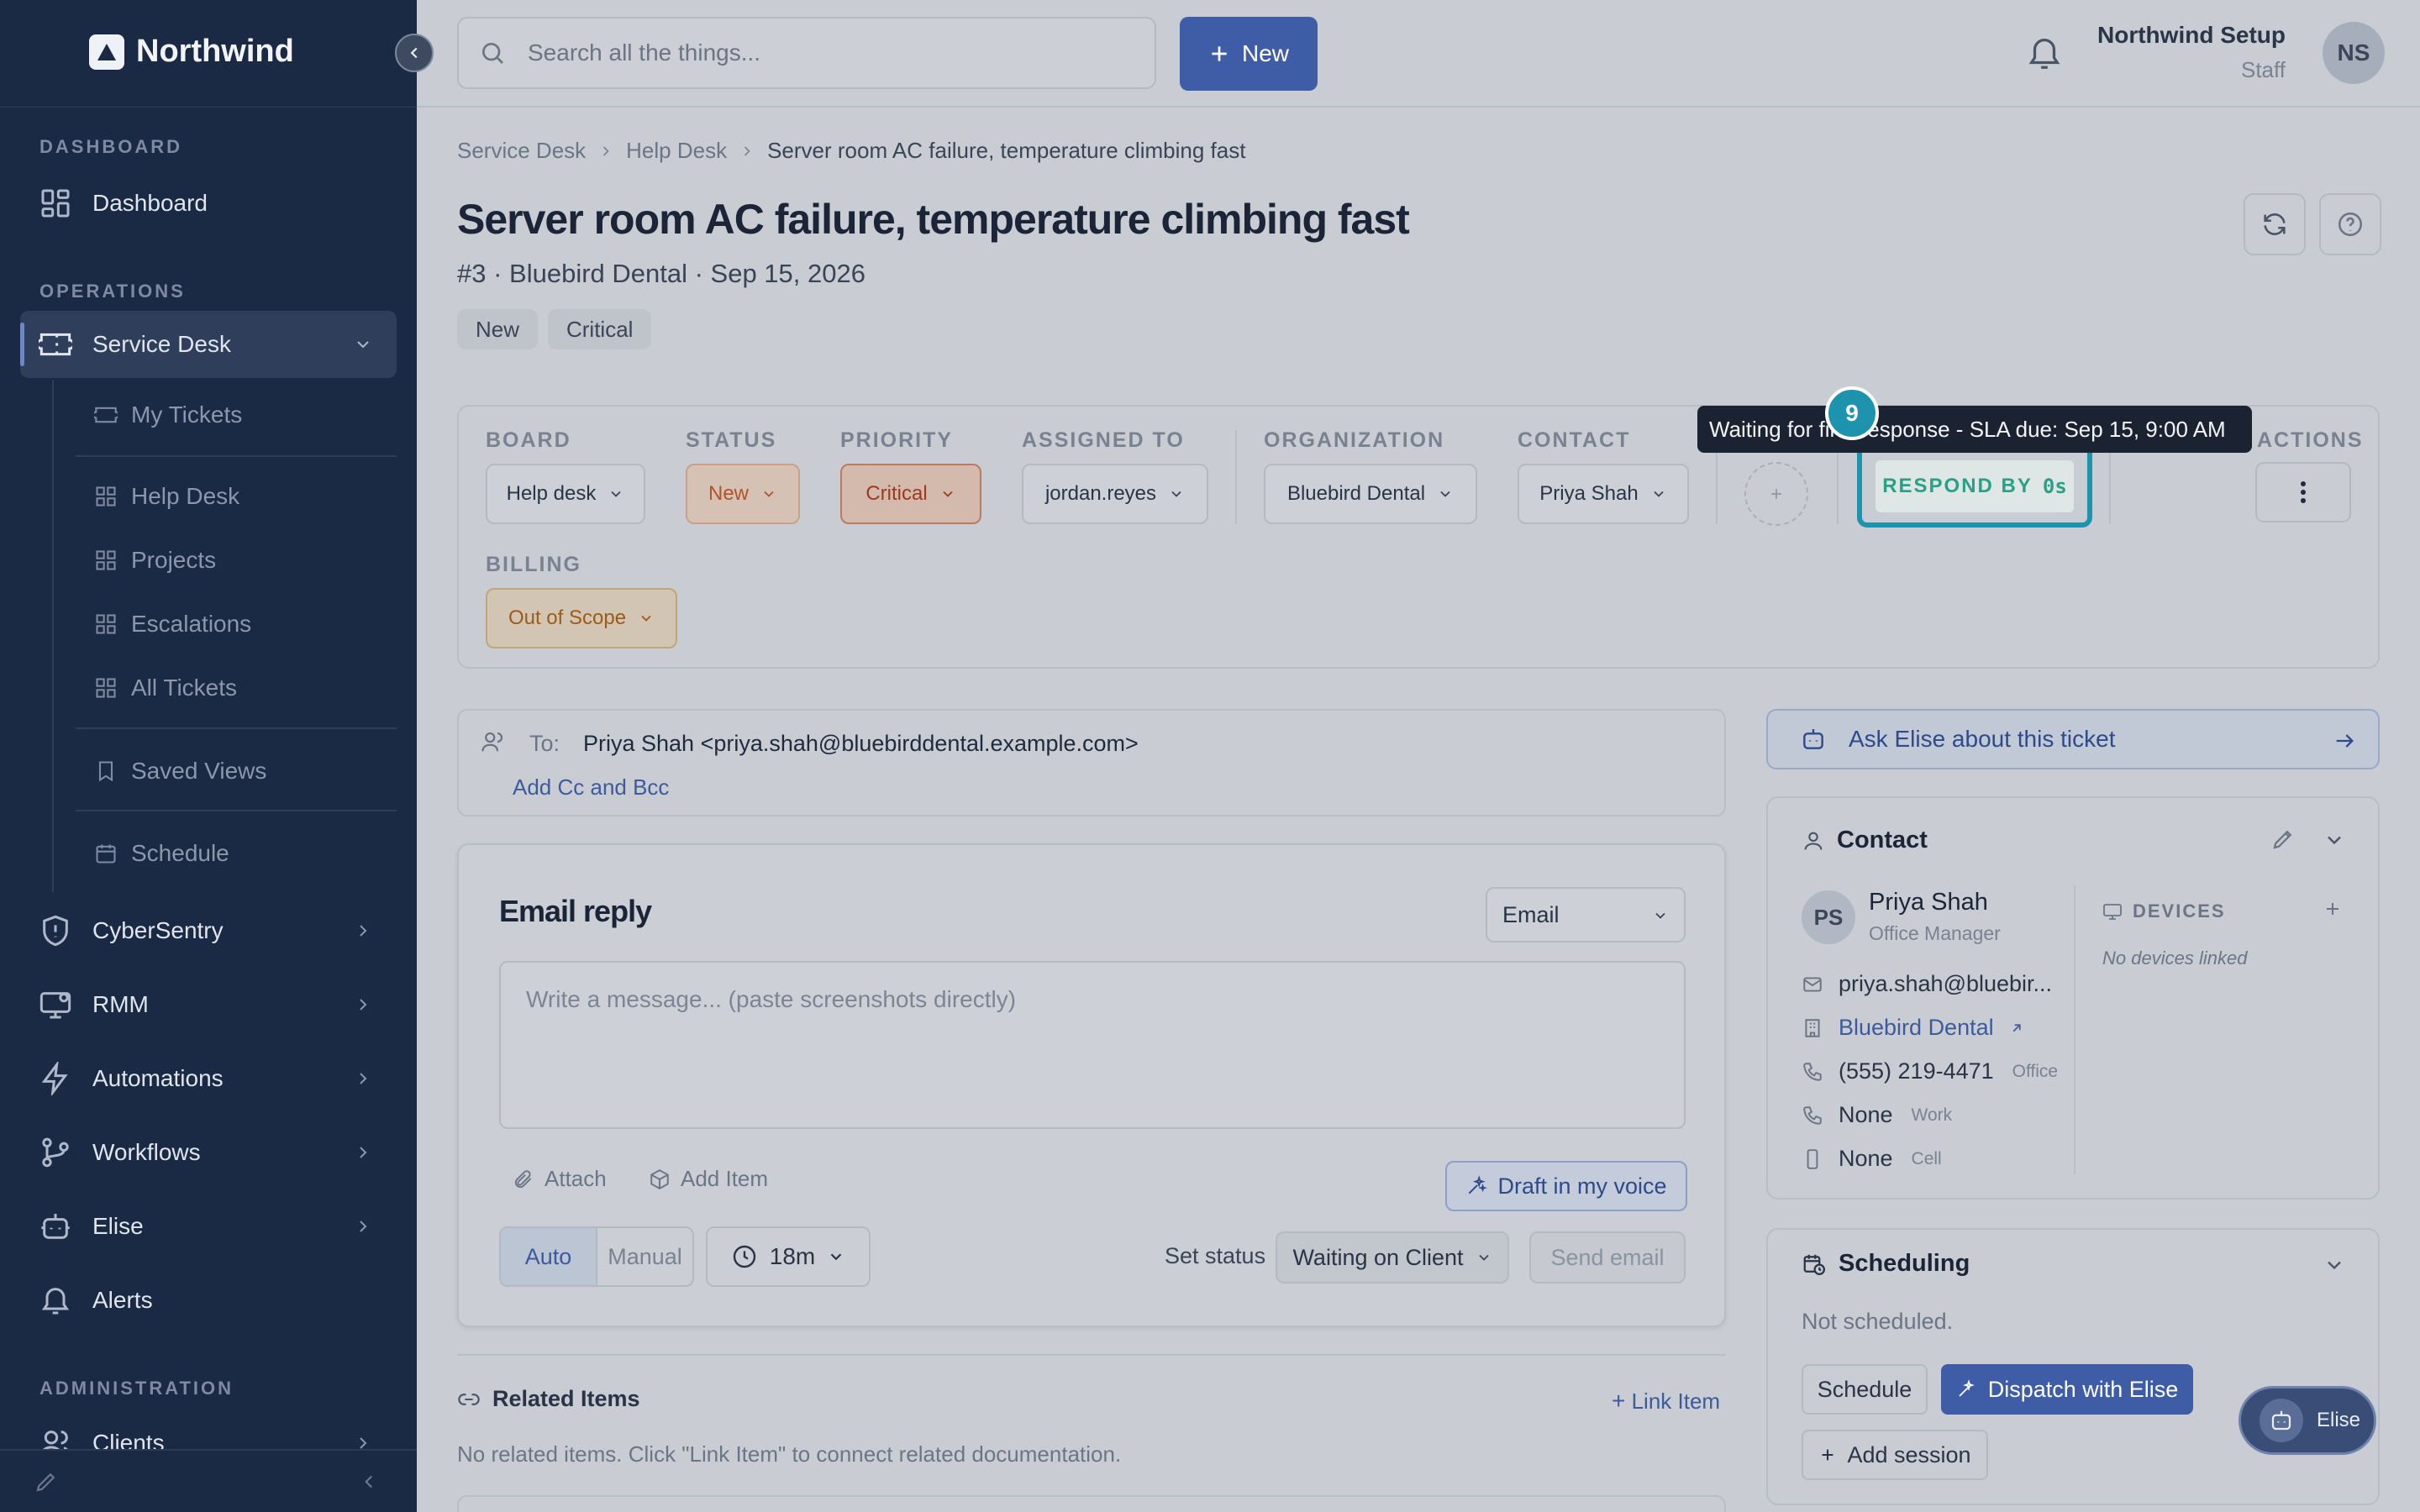  I want to click on new-button: New, so click(1249, 54).